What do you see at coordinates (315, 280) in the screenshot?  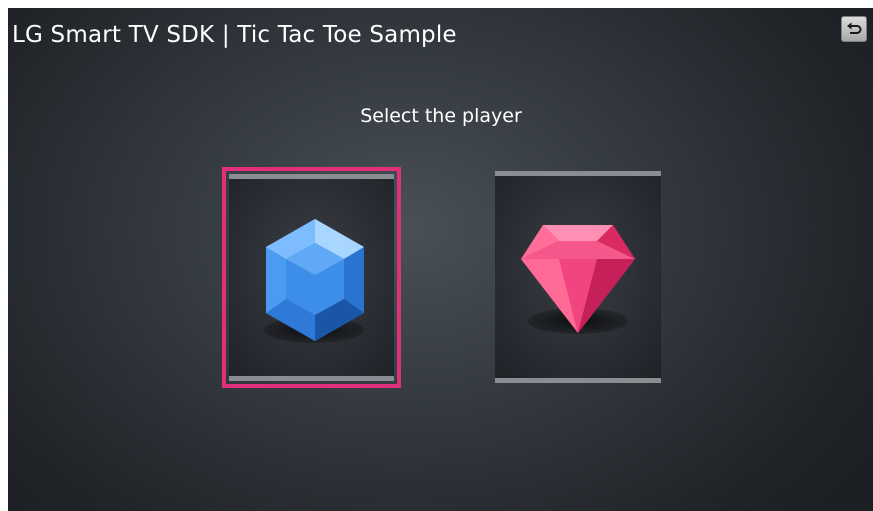 I see `blue-hexagon-gem-icon` at bounding box center [315, 280].